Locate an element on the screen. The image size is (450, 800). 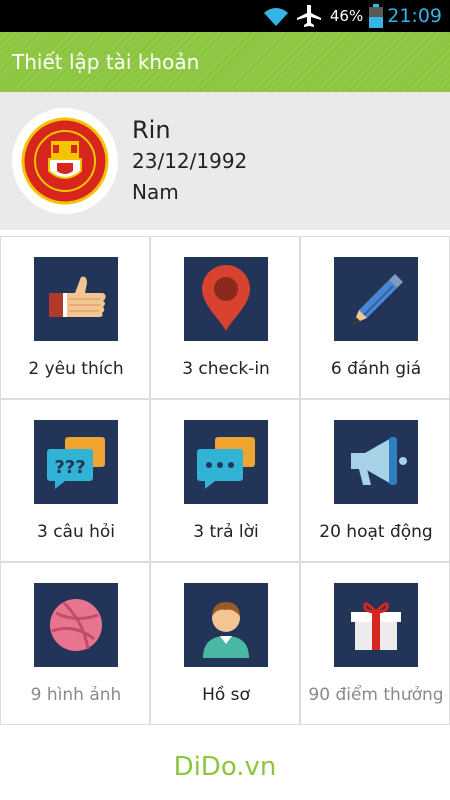
tile-favorites: 2 yêu thích is located at coordinates (75, 317).